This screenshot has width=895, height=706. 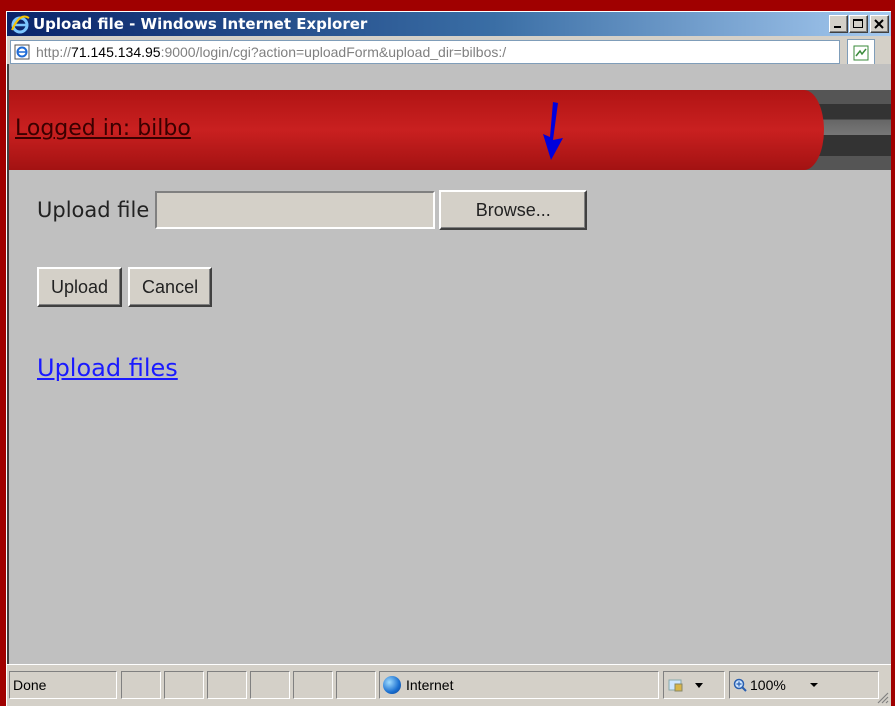 I want to click on globe-icon, so click(x=392, y=685).